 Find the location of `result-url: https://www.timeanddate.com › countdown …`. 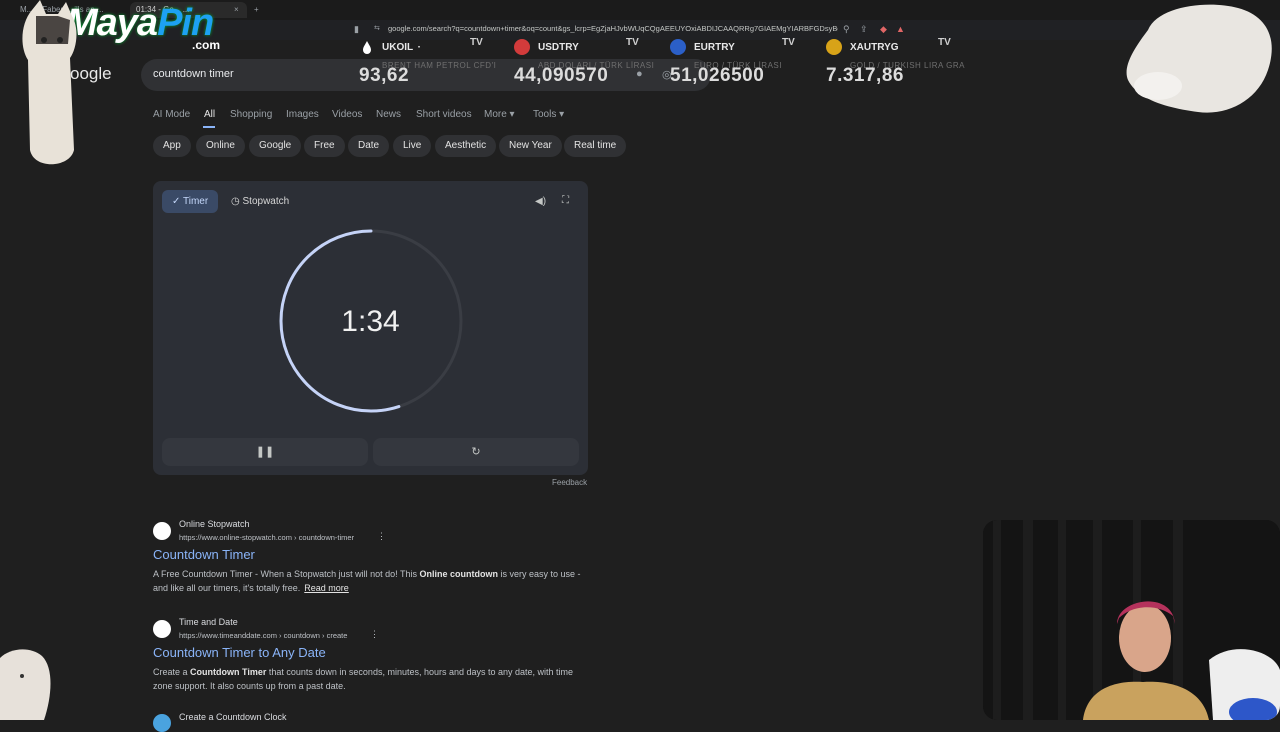

result-url: https://www.timeanddate.com › countdown … is located at coordinates (263, 635).